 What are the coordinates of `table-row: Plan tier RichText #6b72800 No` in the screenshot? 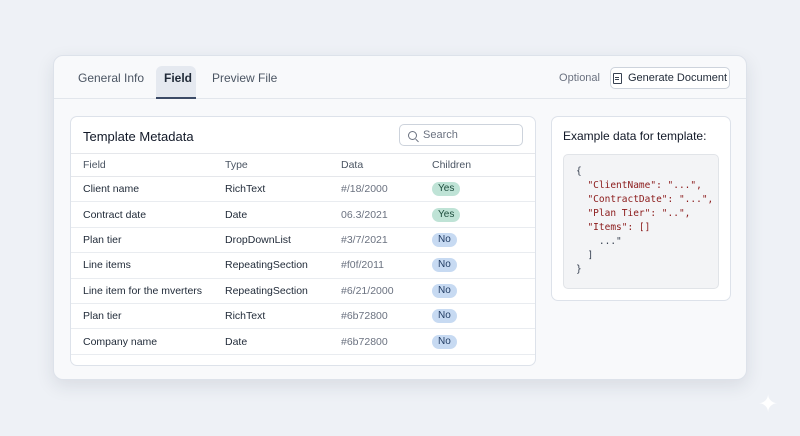 It's located at (303, 316).